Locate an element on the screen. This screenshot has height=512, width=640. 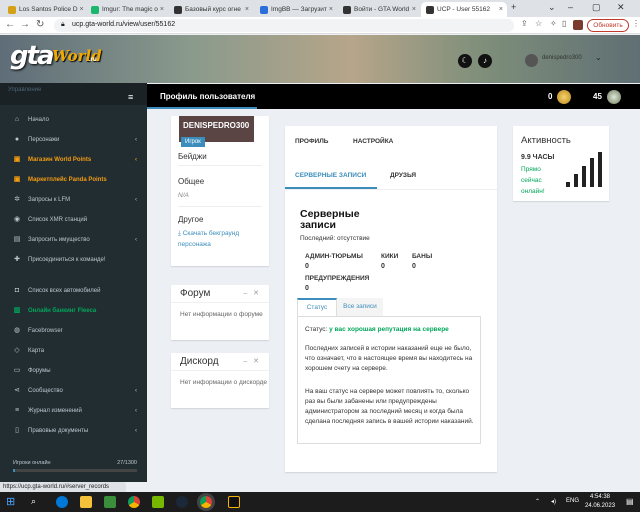
forward-button: → is located at coordinates (25, 24).